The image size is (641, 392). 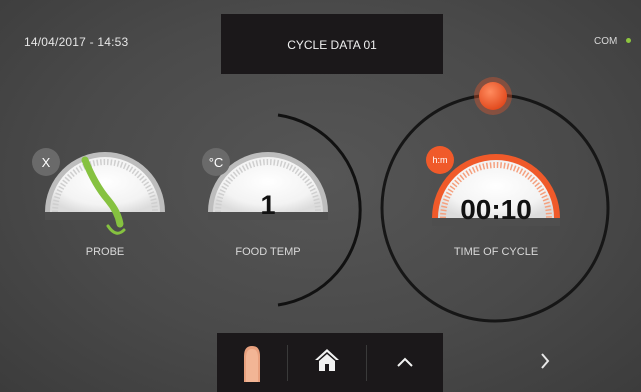 I want to click on back-button, so click(x=252, y=362).